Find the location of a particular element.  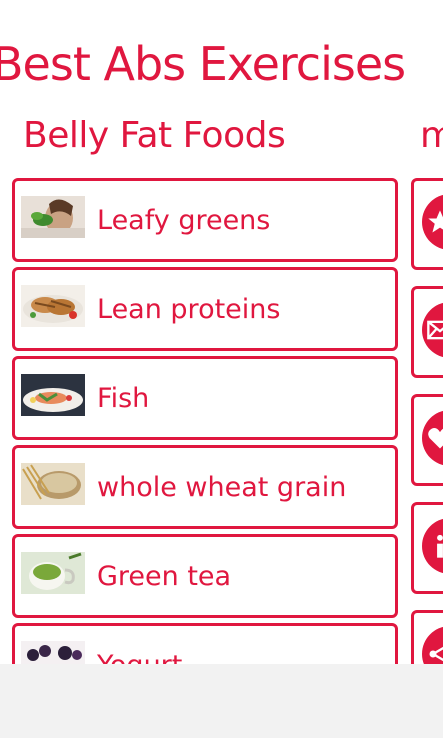

info-card is located at coordinates (427, 548).